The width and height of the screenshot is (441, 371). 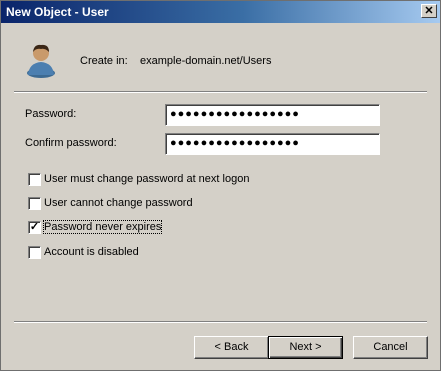 I want to click on close-button: ✕, so click(x=429, y=11).